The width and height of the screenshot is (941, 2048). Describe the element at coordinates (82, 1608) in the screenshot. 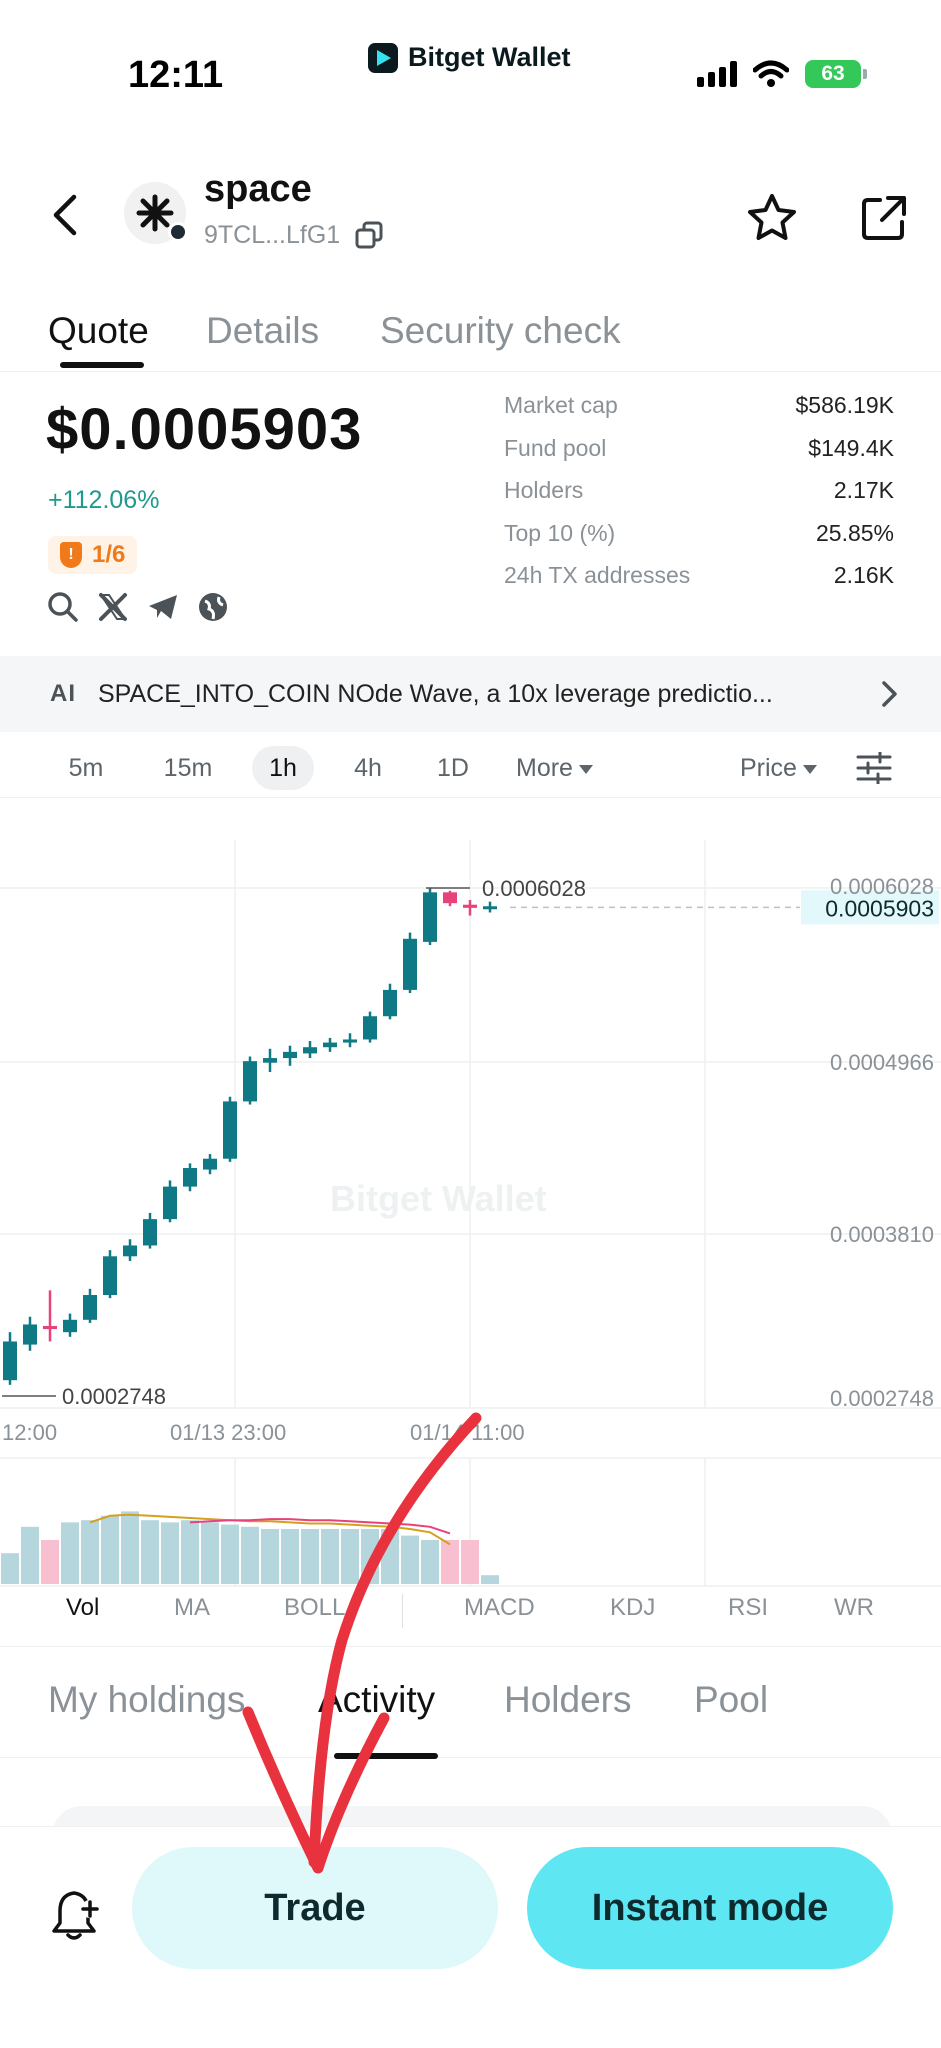

I see `indicator-vol: Vol` at that location.